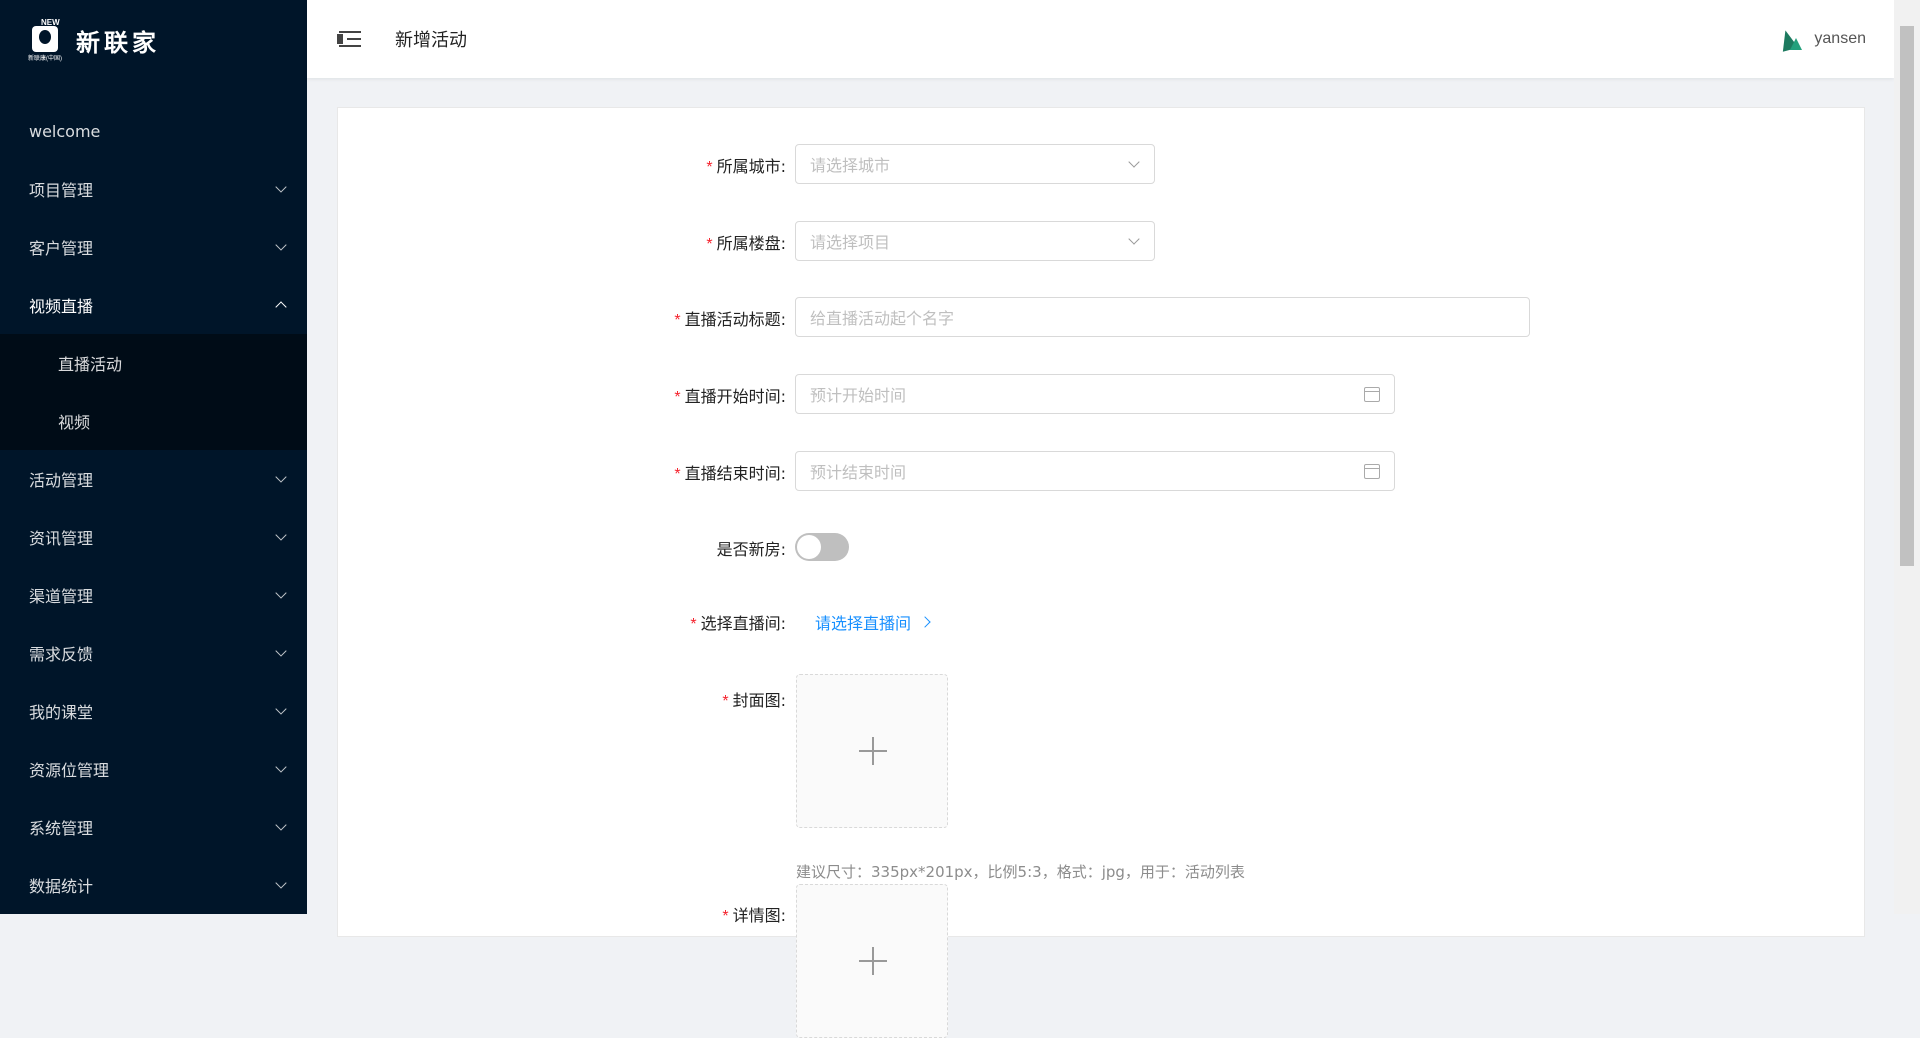 This screenshot has width=1920, height=1038. What do you see at coordinates (1791, 39) in the screenshot?
I see `avatar` at bounding box center [1791, 39].